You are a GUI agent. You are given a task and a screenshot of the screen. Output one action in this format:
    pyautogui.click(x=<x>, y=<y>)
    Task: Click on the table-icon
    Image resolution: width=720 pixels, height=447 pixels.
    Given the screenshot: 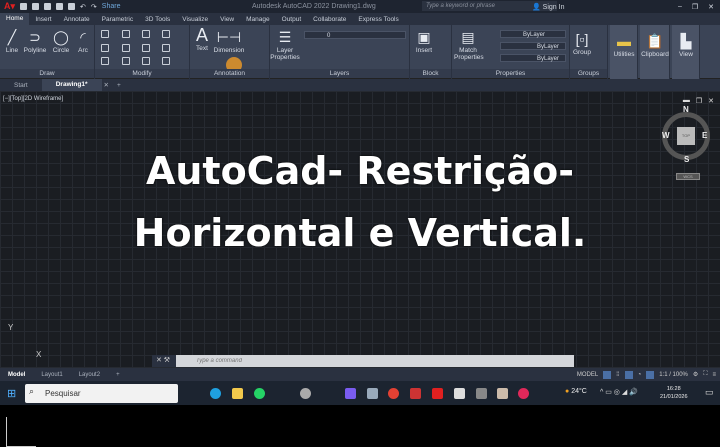 What is the action you would take?
    pyautogui.click(x=105, y=61)
    